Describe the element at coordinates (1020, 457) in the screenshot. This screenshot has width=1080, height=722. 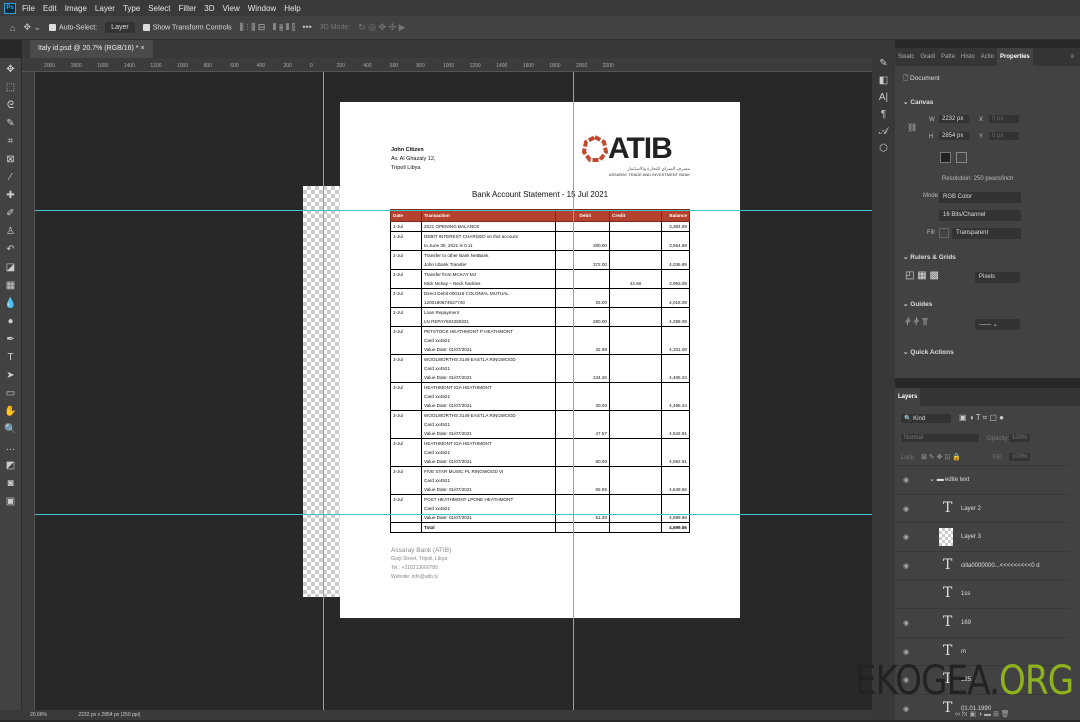
I see `fill-opacity-field: 100%` at that location.